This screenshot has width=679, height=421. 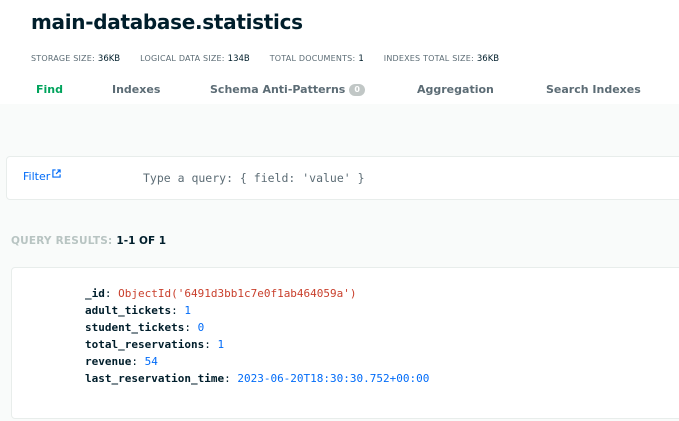 I want to click on stat-storage-size: STORAGE SIZE: 36KB, so click(x=75, y=59).